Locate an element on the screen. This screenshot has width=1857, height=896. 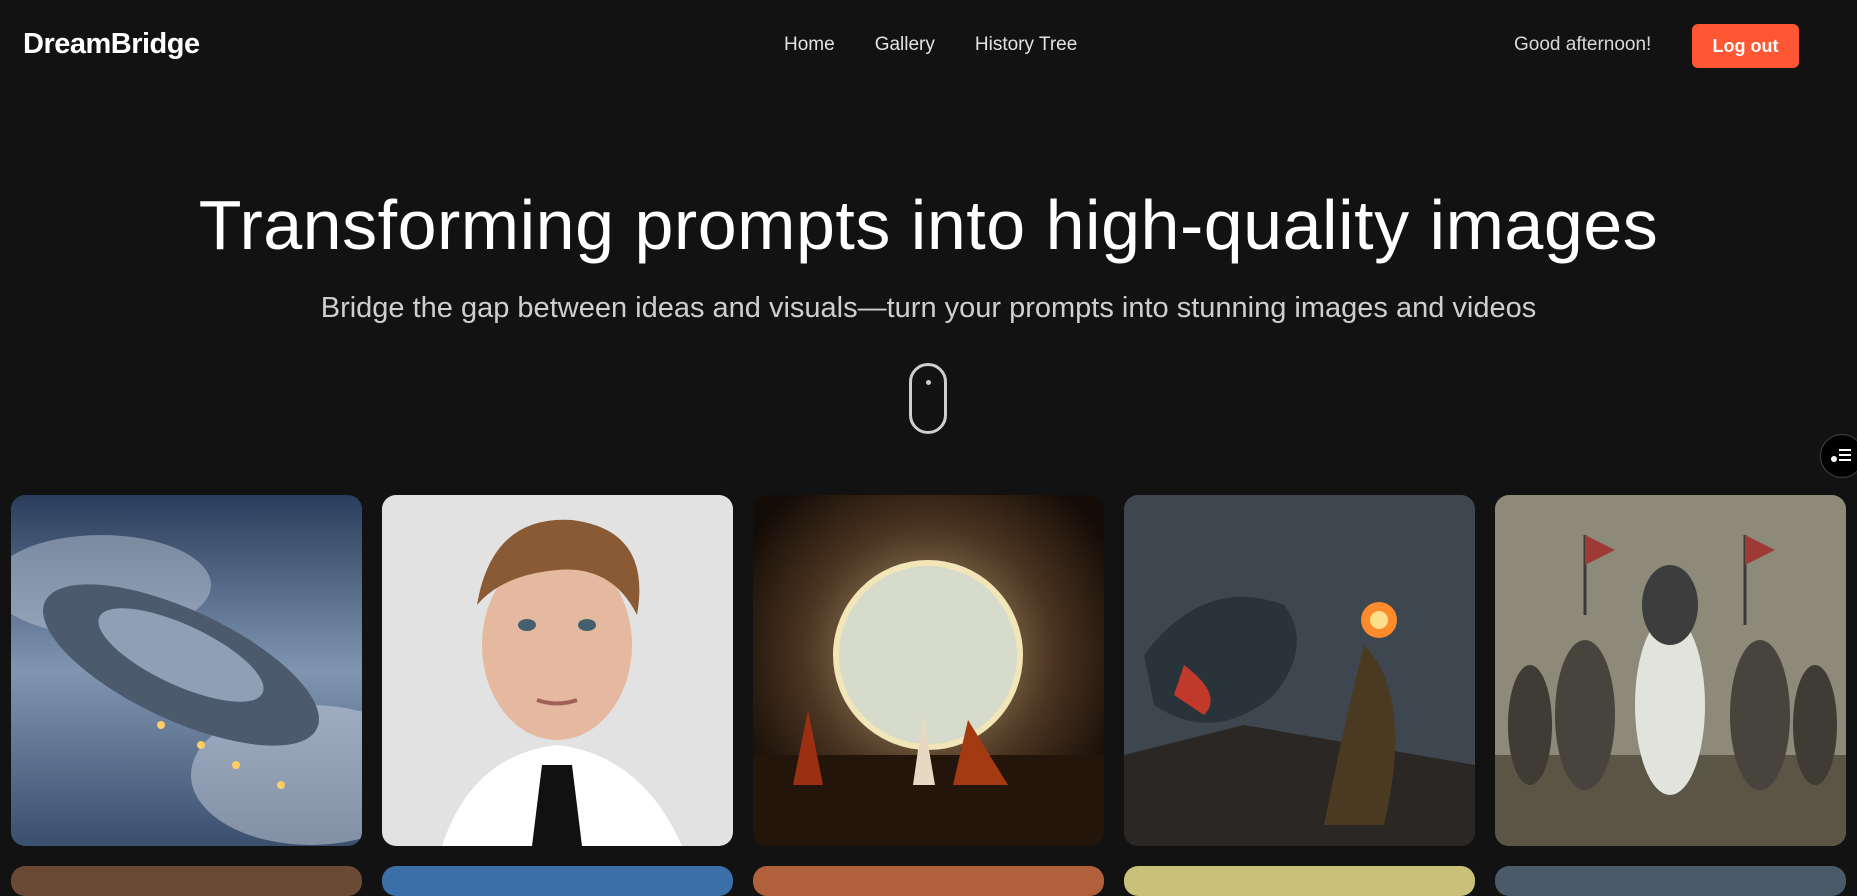
settings-list-icon is located at coordinates (1841, 455).